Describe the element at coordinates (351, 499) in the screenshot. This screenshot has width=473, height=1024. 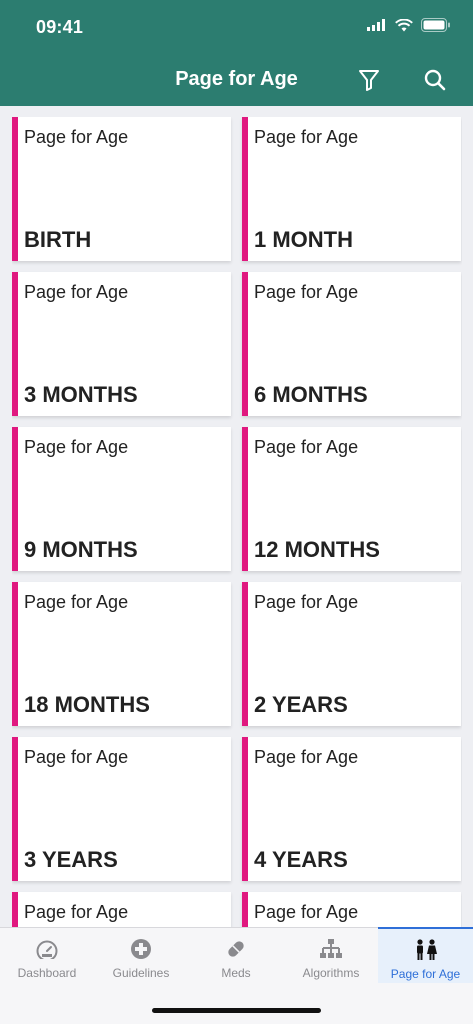
I see `age-card-12-months: Page for Age 12 MONTHS` at that location.